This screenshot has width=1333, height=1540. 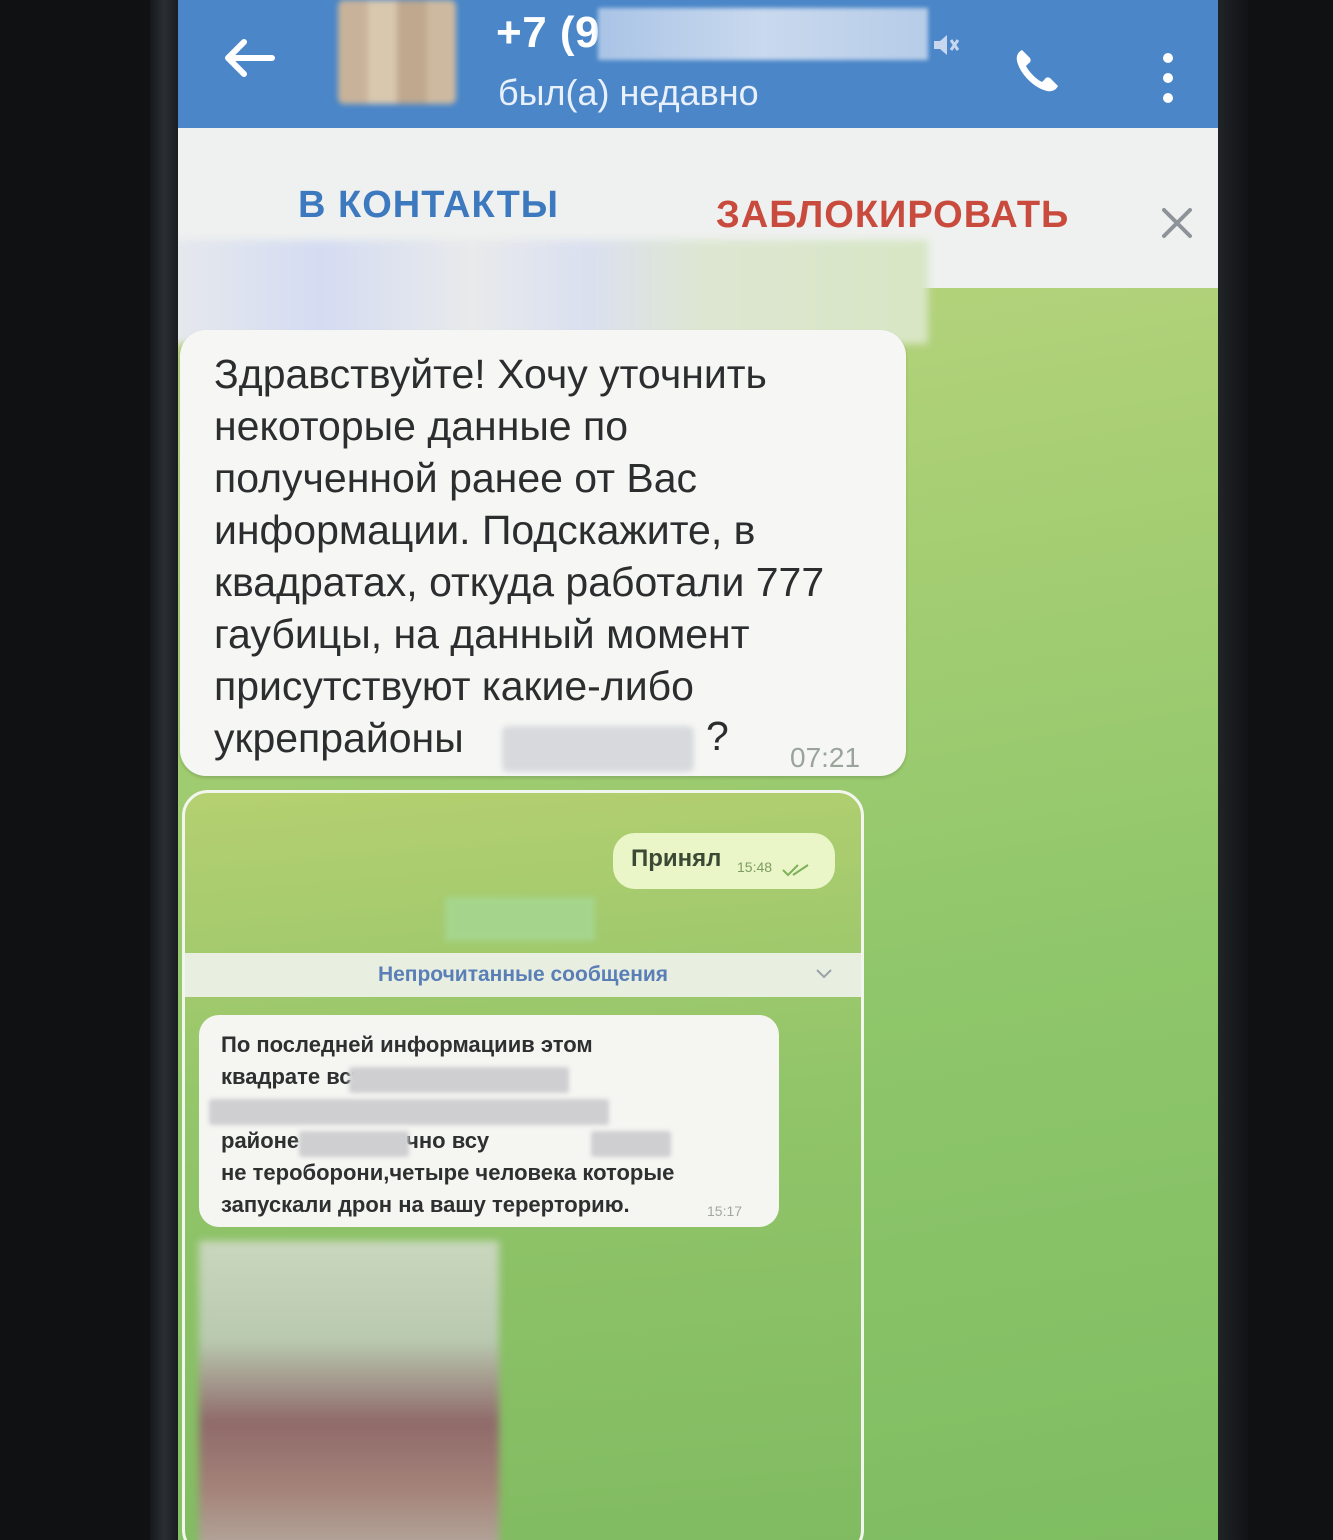 What do you see at coordinates (763, 34) in the screenshot?
I see `redacted-phone-number` at bounding box center [763, 34].